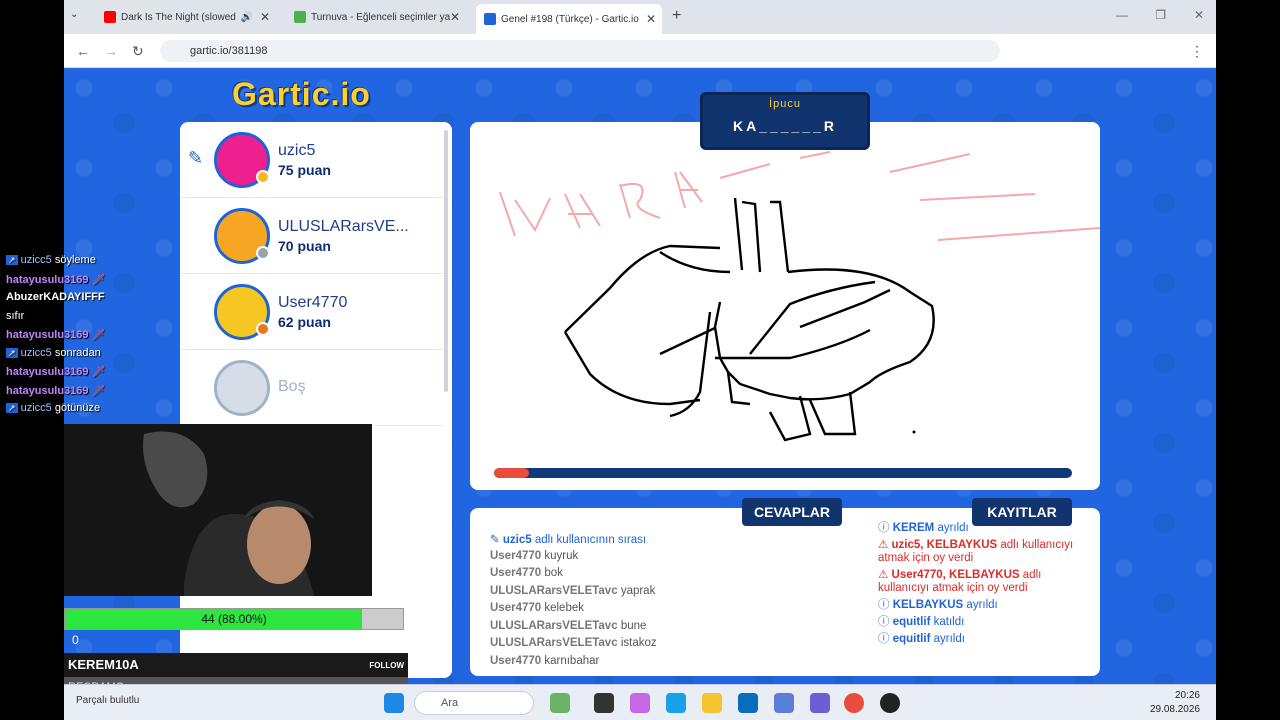 The width and height of the screenshot is (1280, 720). What do you see at coordinates (312, 160) in the screenshot?
I see `player-card: ✎ uzic5 75 puan` at bounding box center [312, 160].